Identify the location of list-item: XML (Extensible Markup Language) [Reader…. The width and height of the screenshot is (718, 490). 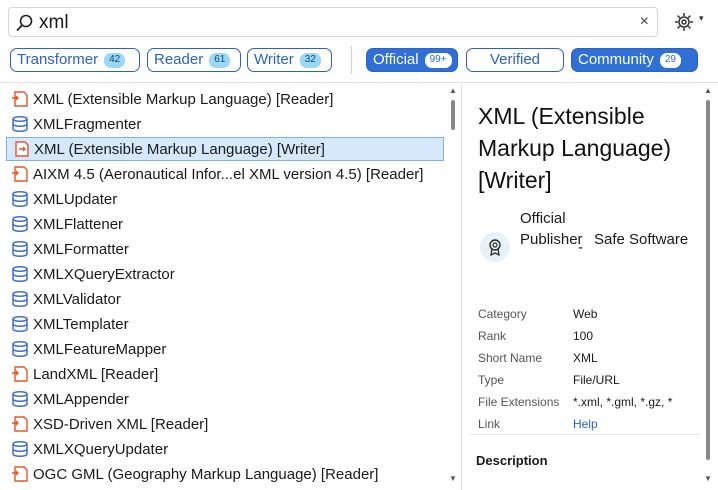
(225, 99).